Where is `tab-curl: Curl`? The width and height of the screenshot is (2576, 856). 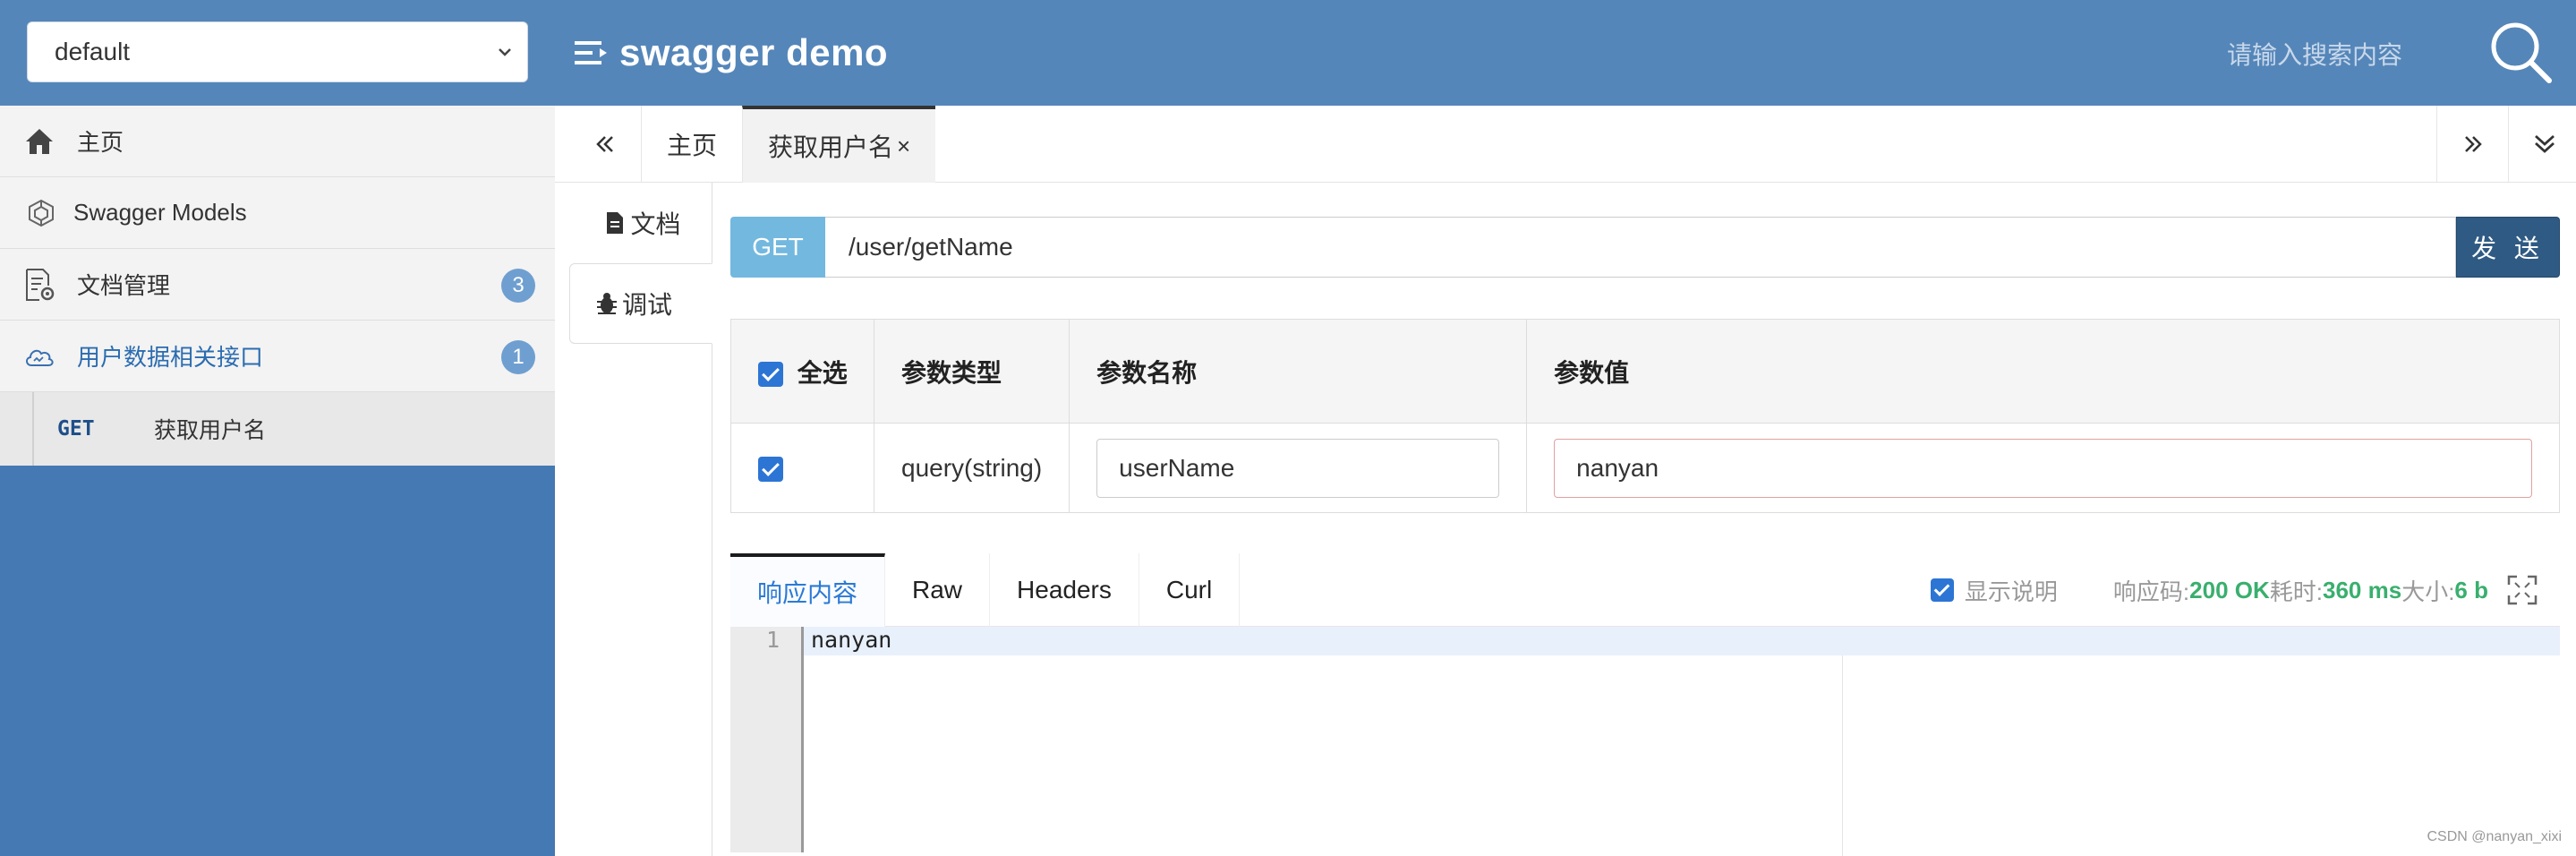 tab-curl: Curl is located at coordinates (1190, 590).